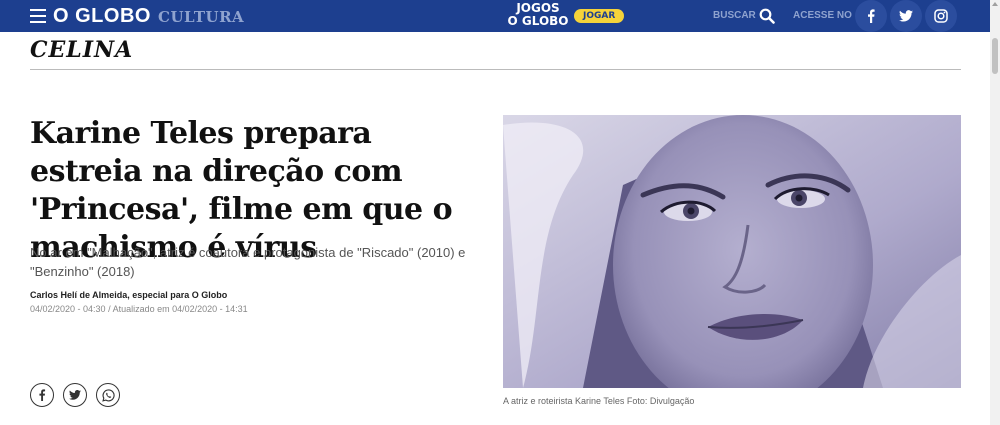 The width and height of the screenshot is (1000, 425). Describe the element at coordinates (102, 16) in the screenshot. I see `site-logo: O GLOBO` at that location.